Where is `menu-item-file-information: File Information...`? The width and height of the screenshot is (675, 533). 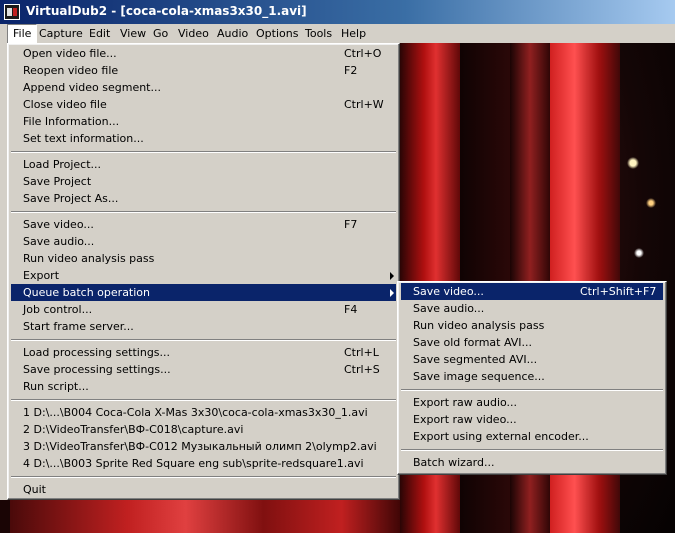
menu-item-file-information: File Information... is located at coordinates (203, 121).